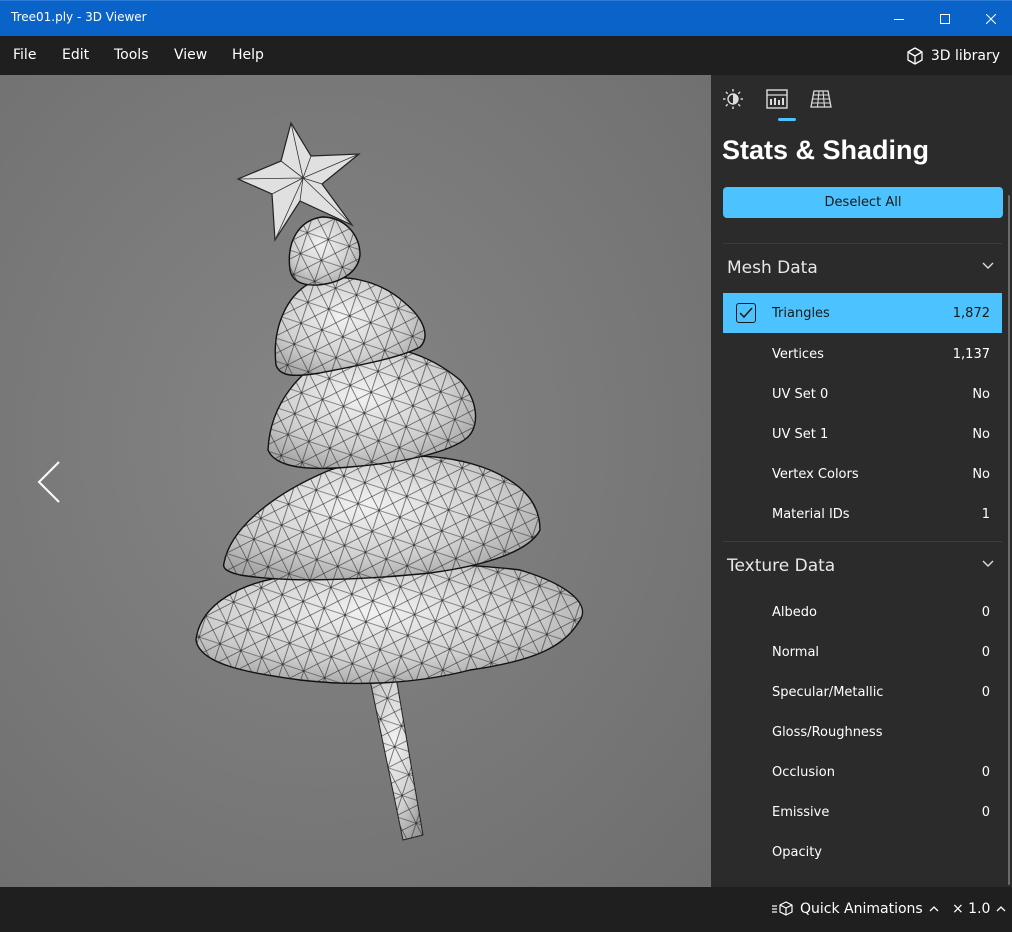 This screenshot has height=932, width=1012. Describe the element at coordinates (971, 909) in the screenshot. I see `playback-speed-label: × 1.0` at that location.